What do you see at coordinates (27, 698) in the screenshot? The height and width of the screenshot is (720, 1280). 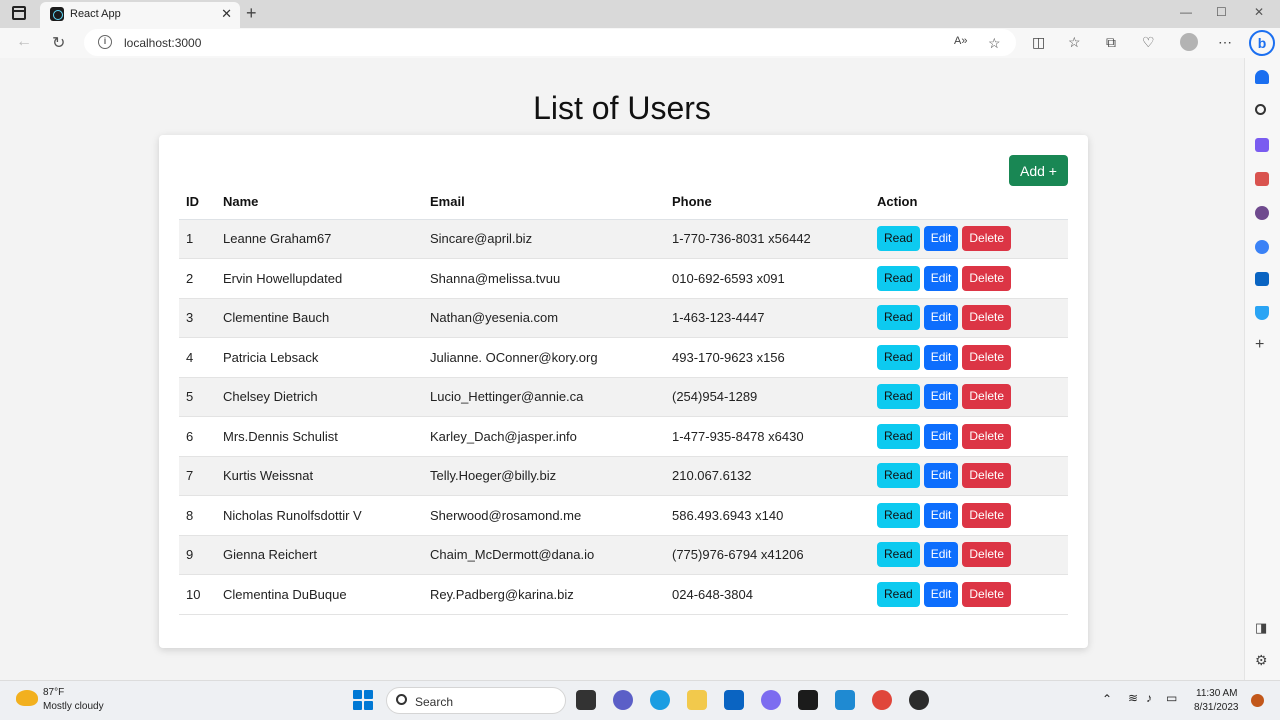 I see `weather-cloud-icon` at bounding box center [27, 698].